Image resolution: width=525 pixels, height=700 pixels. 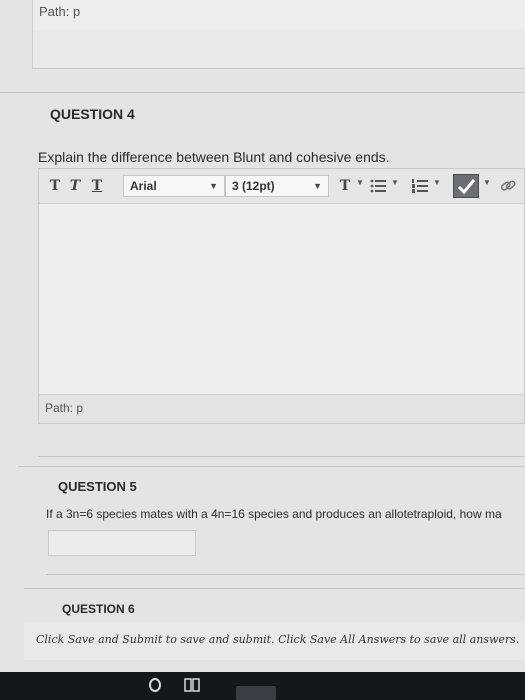 I want to click on italic-button: T, so click(x=75, y=186).